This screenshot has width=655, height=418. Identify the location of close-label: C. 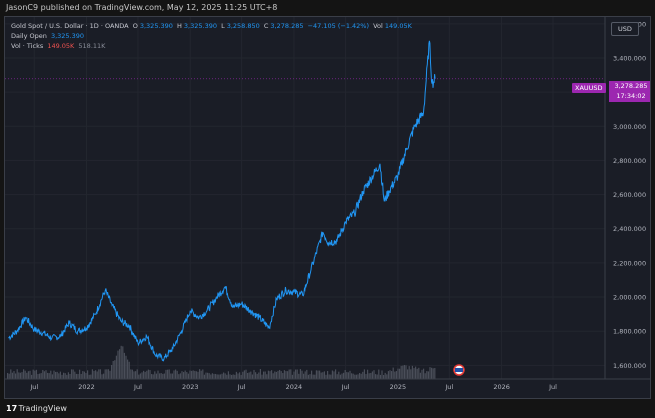
(266, 26).